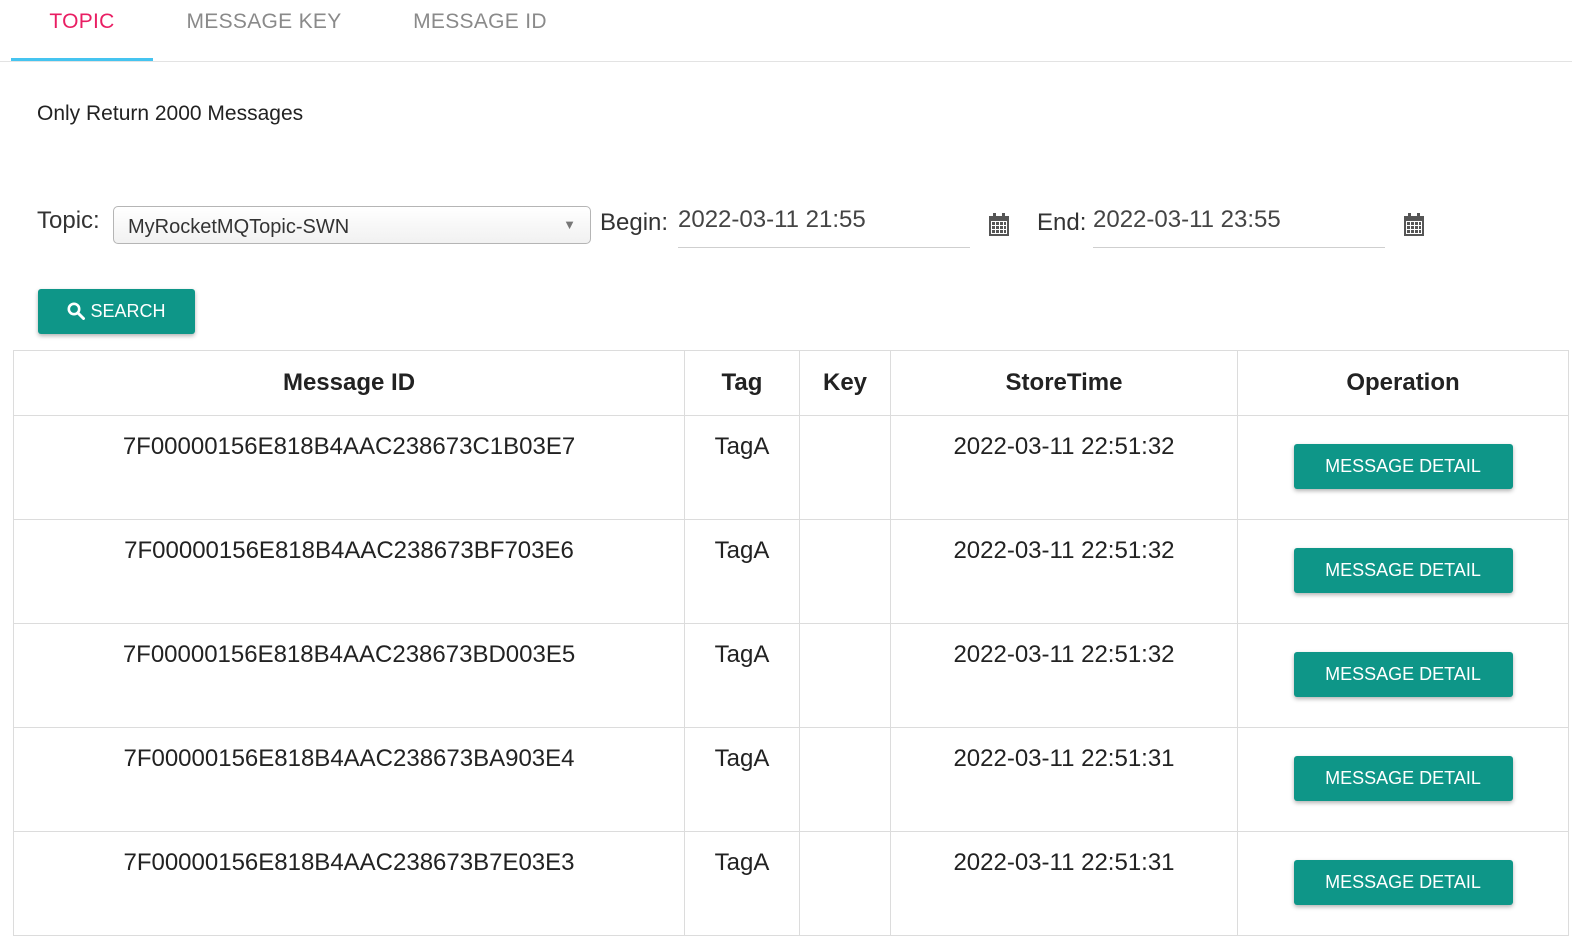 The height and width of the screenshot is (951, 1572). Describe the element at coordinates (349, 862) in the screenshot. I see `message-id: 7F00000156E818B4AAC238673B7E03E3` at that location.